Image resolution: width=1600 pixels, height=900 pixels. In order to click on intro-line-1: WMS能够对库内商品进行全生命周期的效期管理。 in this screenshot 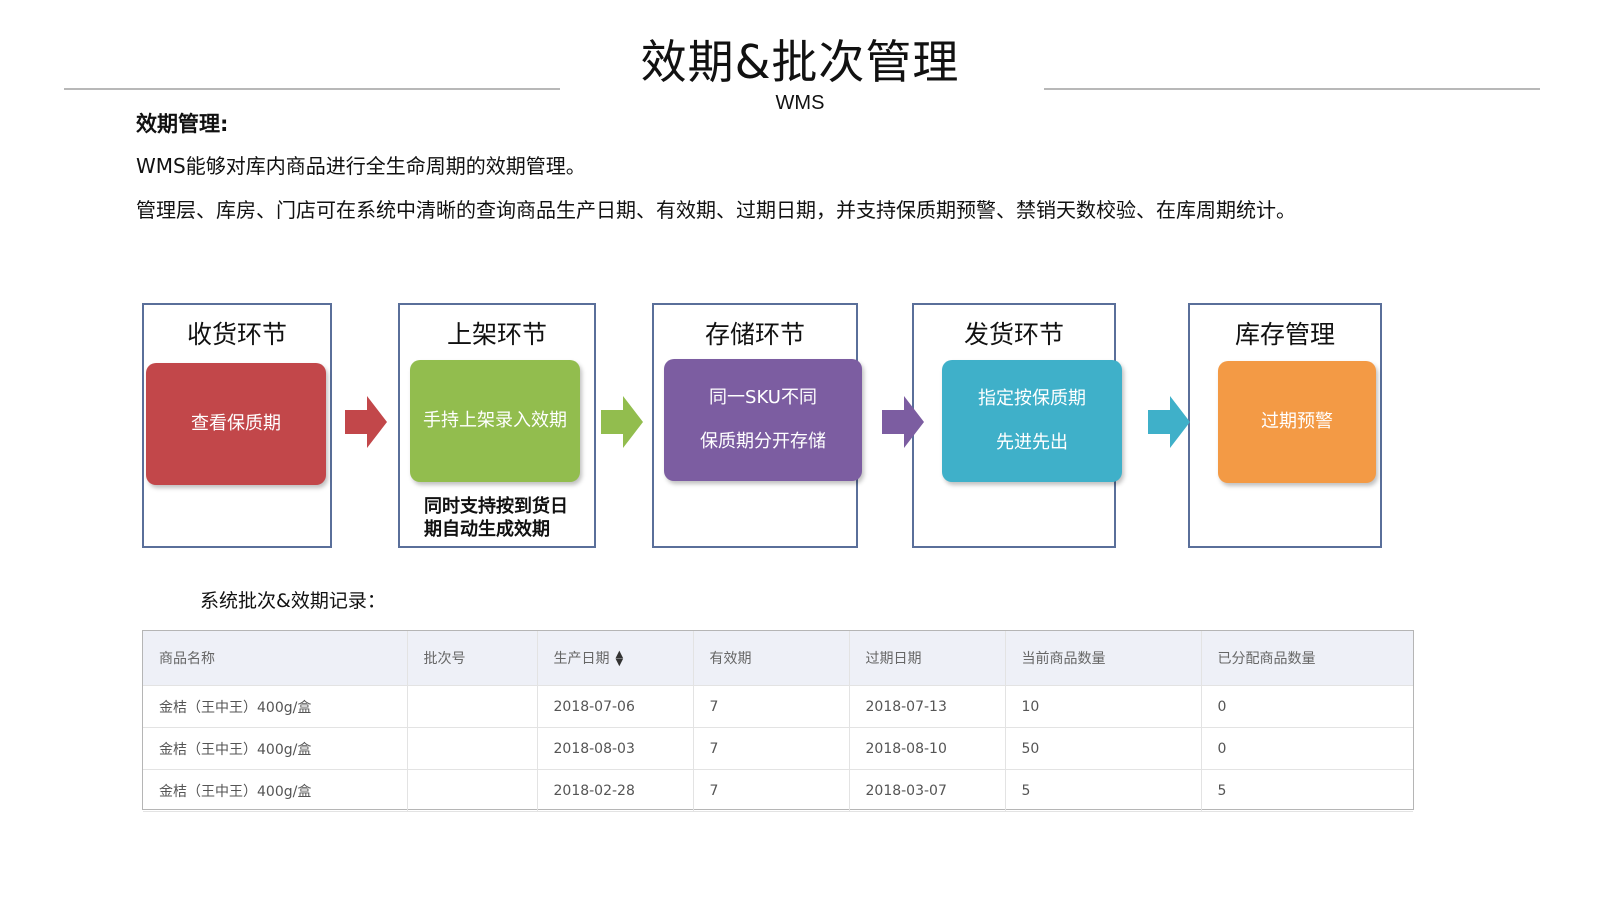, I will do `click(361, 166)`.